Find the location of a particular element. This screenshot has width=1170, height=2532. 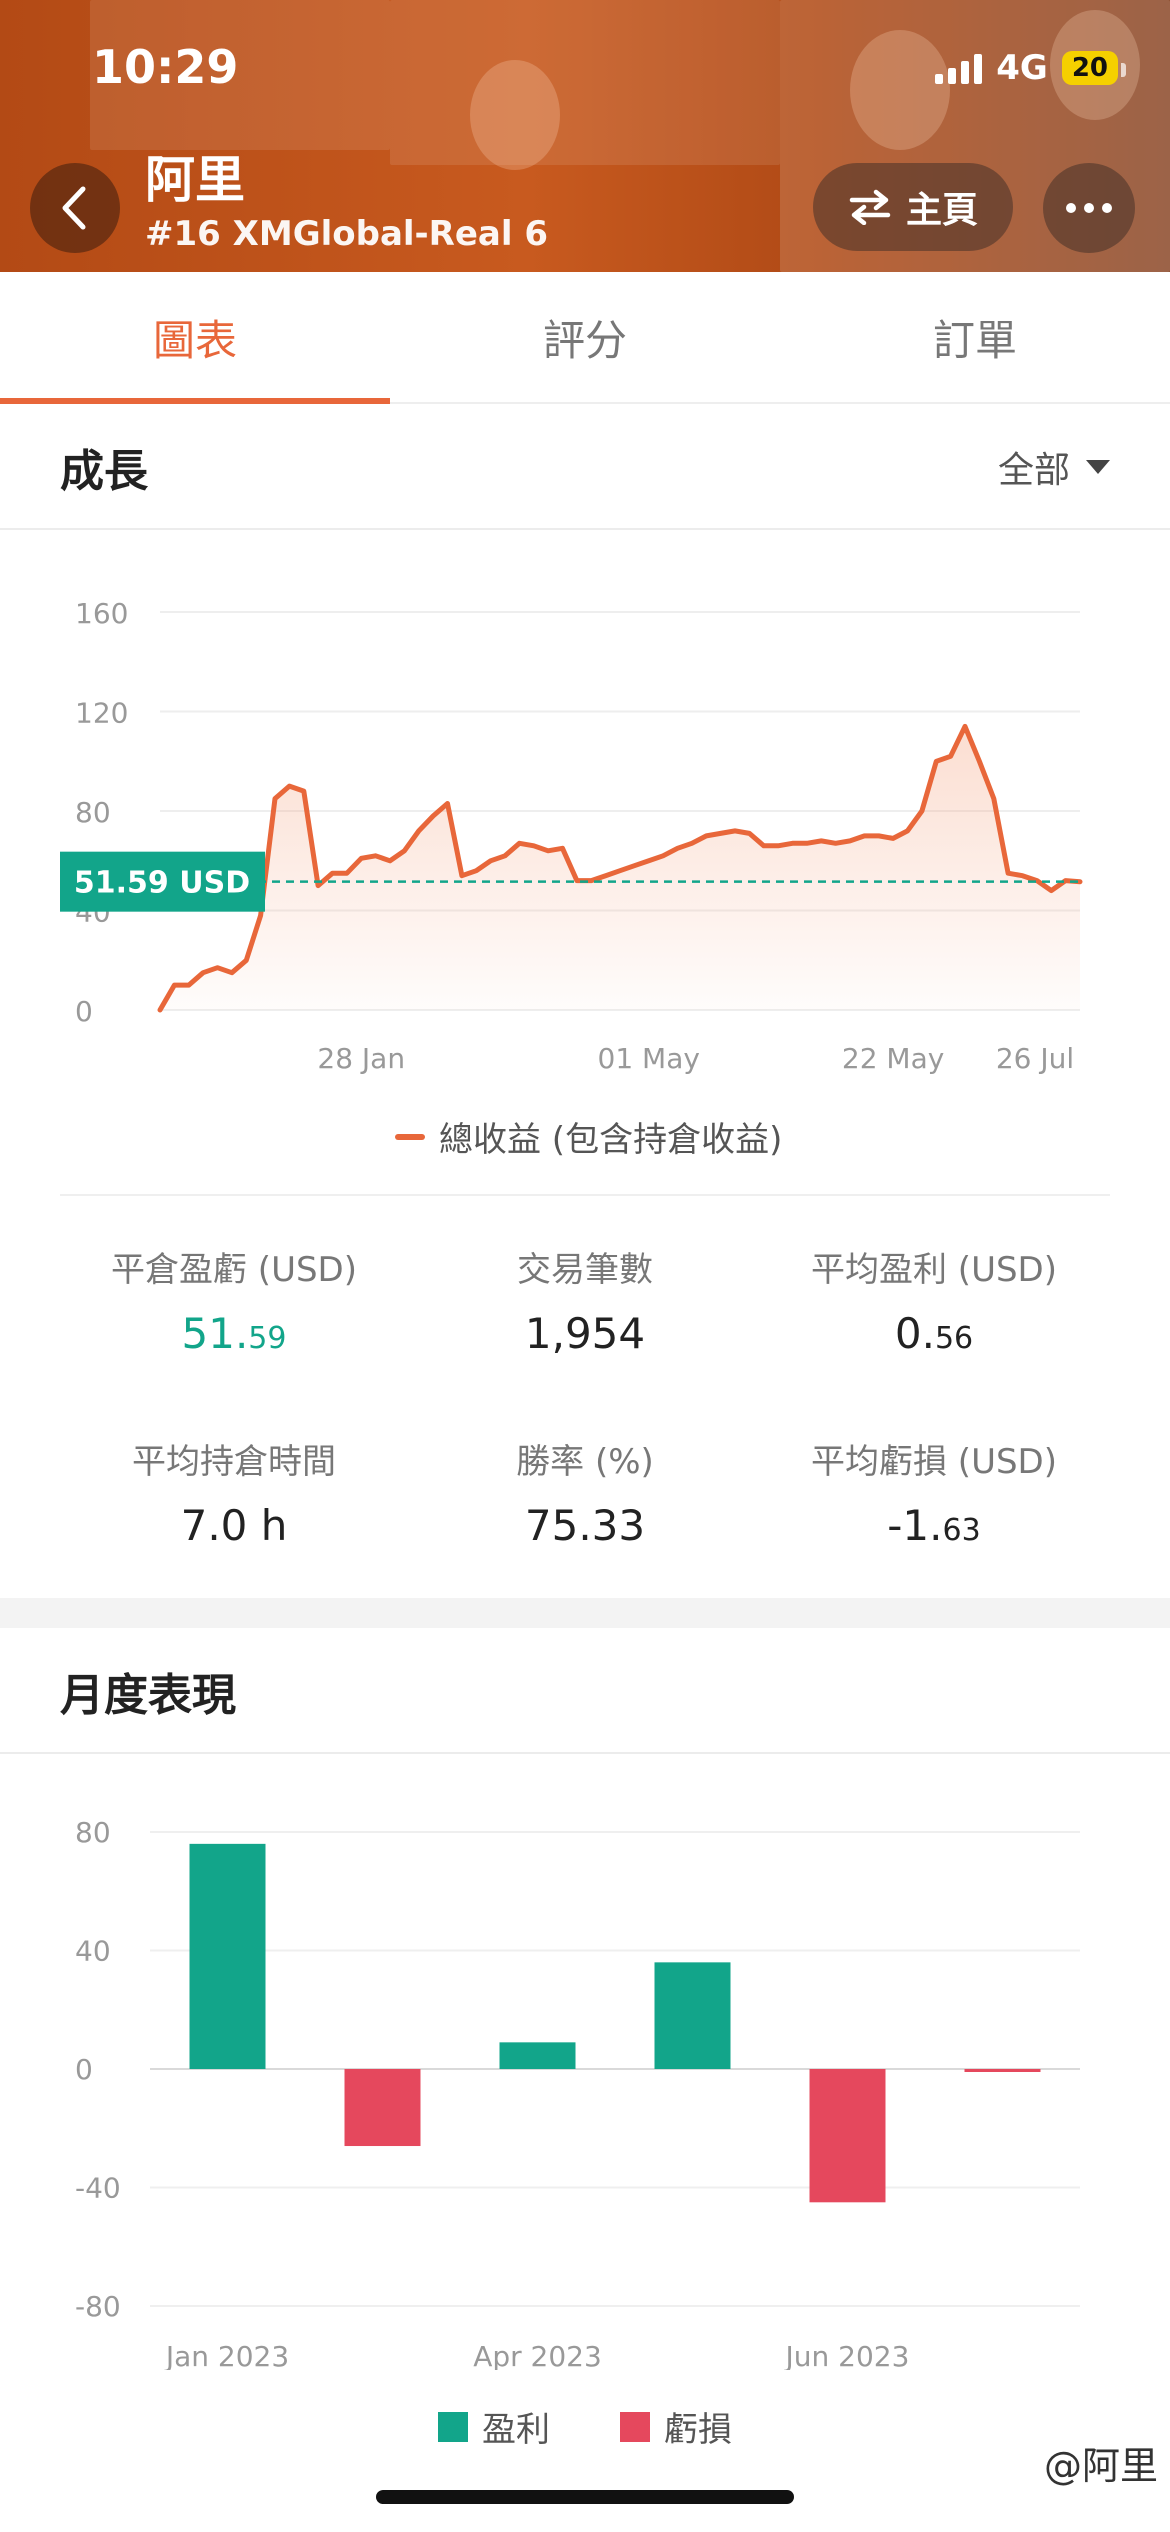

divider is located at coordinates (585, 1195).